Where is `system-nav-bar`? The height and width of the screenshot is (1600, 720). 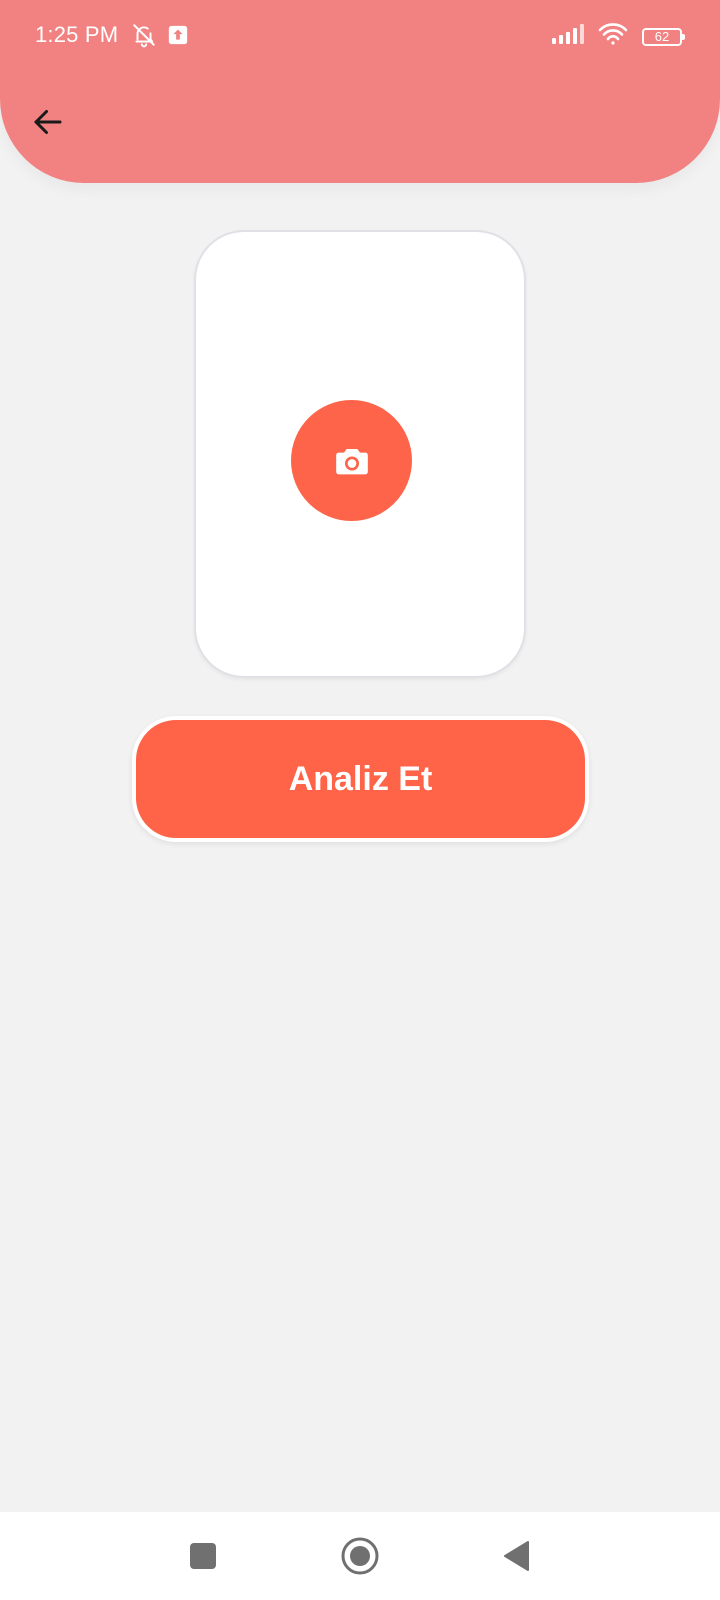 system-nav-bar is located at coordinates (360, 1556).